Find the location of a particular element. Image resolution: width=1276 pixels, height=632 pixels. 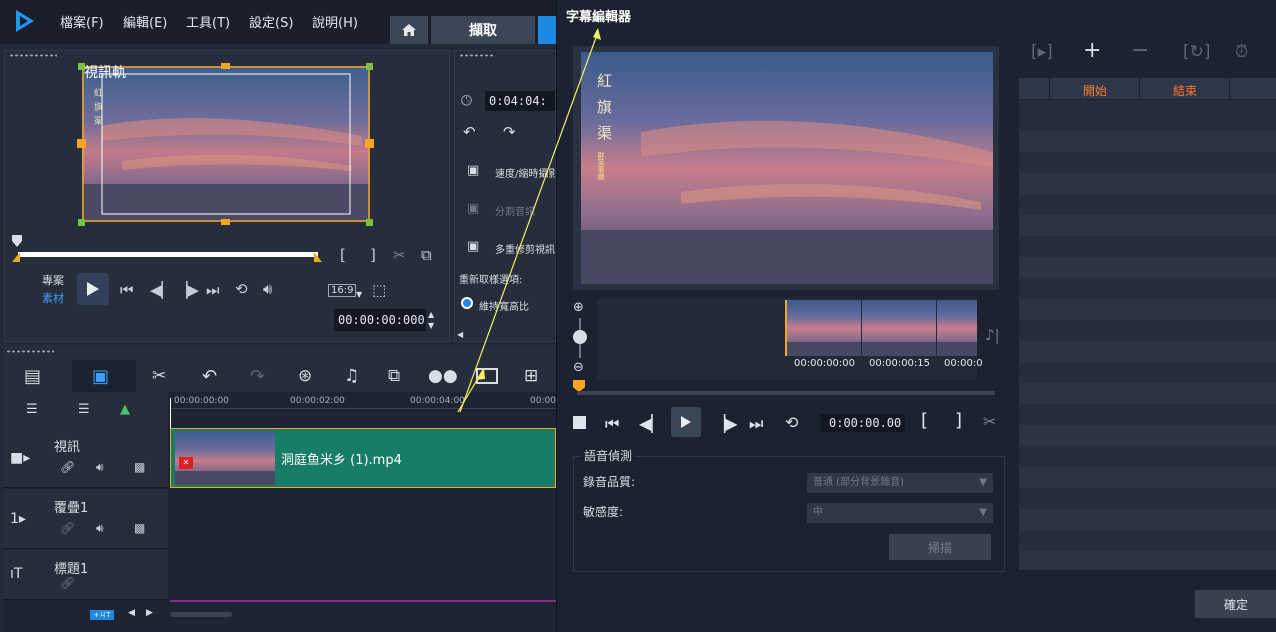

tools-icon: ✂ is located at coordinates (159, 376).